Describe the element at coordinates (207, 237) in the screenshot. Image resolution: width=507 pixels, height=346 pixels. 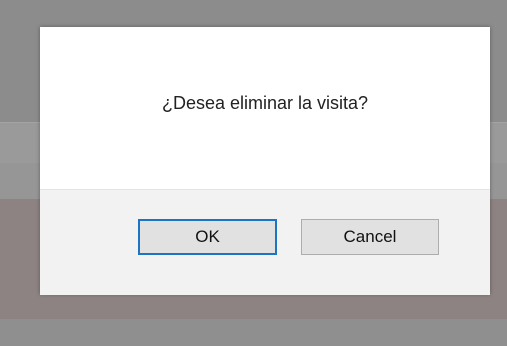
I see `ok-button: OK` at that location.